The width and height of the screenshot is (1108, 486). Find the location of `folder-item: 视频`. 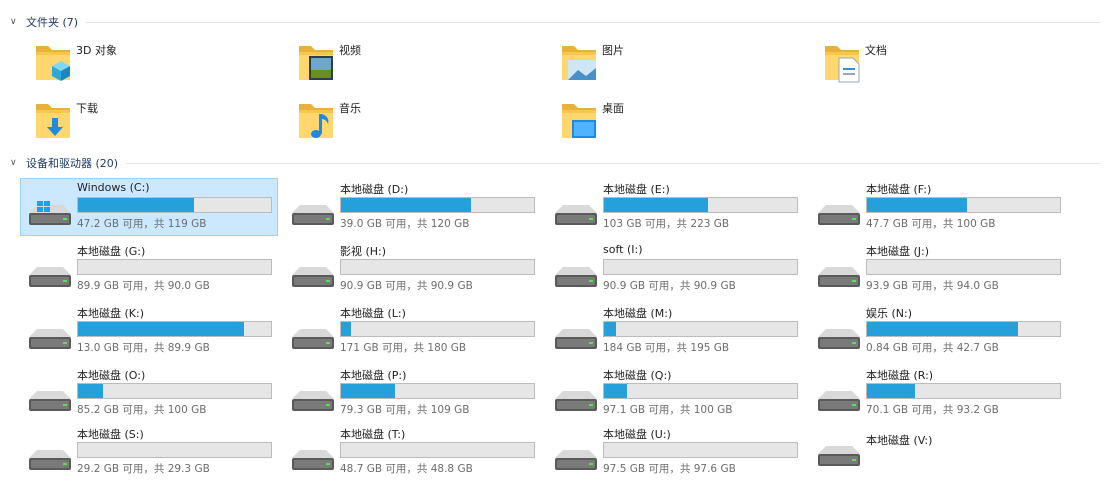

folder-item: 视频 is located at coordinates (418, 64).